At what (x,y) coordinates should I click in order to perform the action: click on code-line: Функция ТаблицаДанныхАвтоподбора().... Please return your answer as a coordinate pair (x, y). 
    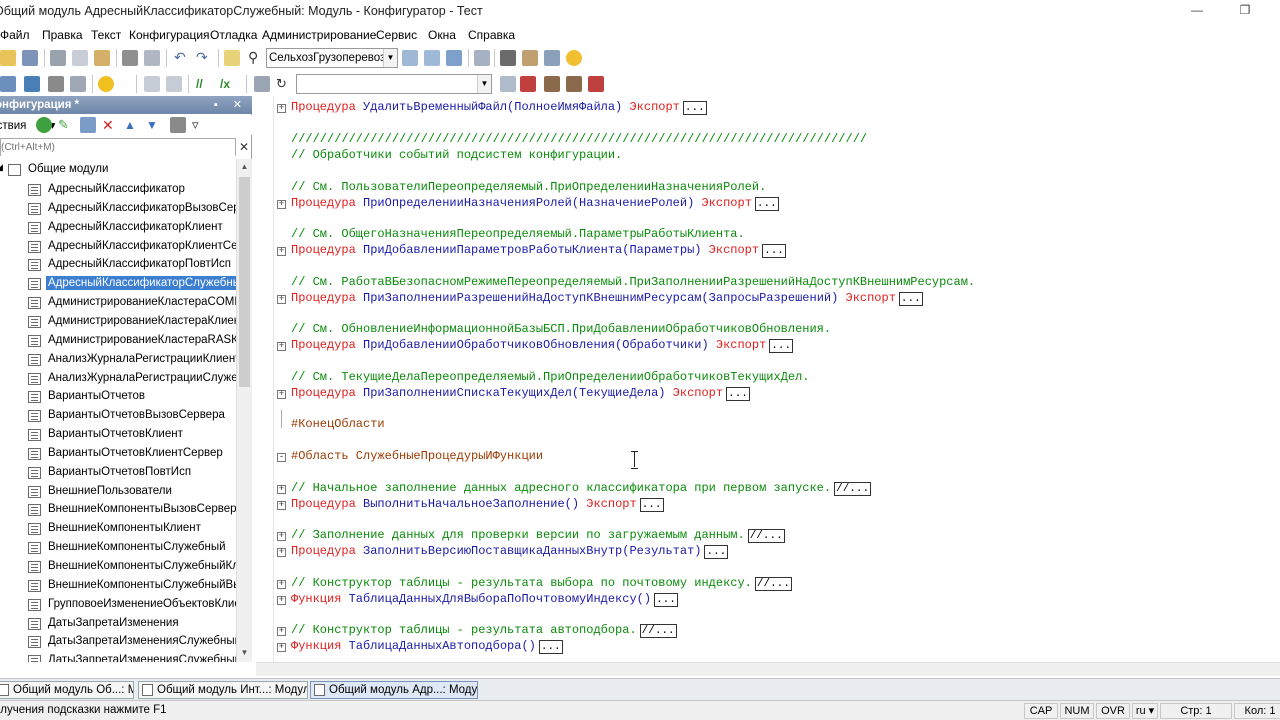
    Looking at the image, I should click on (427, 646).